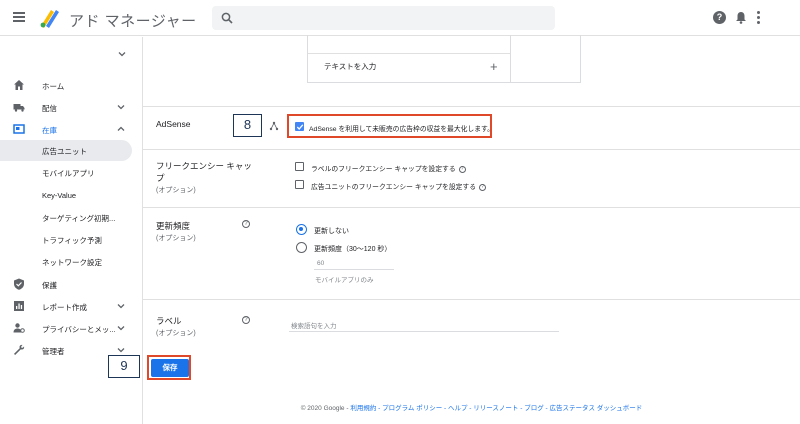  What do you see at coordinates (19, 85) in the screenshot?
I see `home-icon` at bounding box center [19, 85].